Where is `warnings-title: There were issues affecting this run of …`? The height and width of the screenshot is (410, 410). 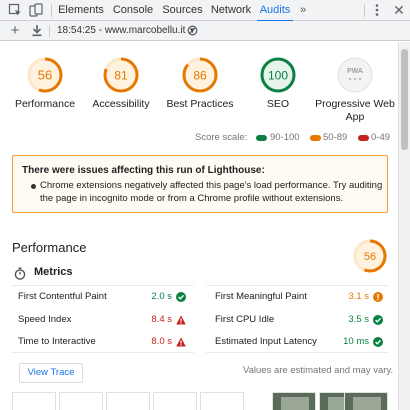 warnings-title: There were issues affecting this run of … is located at coordinates (143, 170).